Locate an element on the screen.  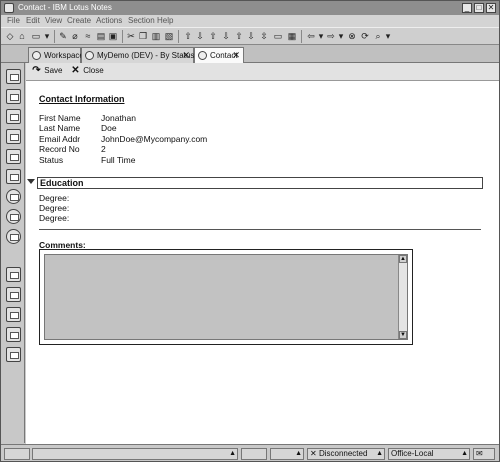
bookmark-folder-2-icon is located at coordinates (13, 294).